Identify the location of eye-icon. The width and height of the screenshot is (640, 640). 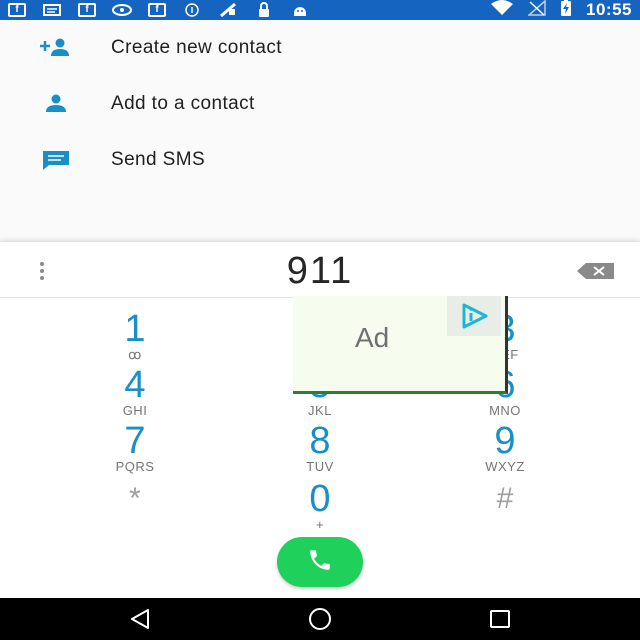
(122, 10).